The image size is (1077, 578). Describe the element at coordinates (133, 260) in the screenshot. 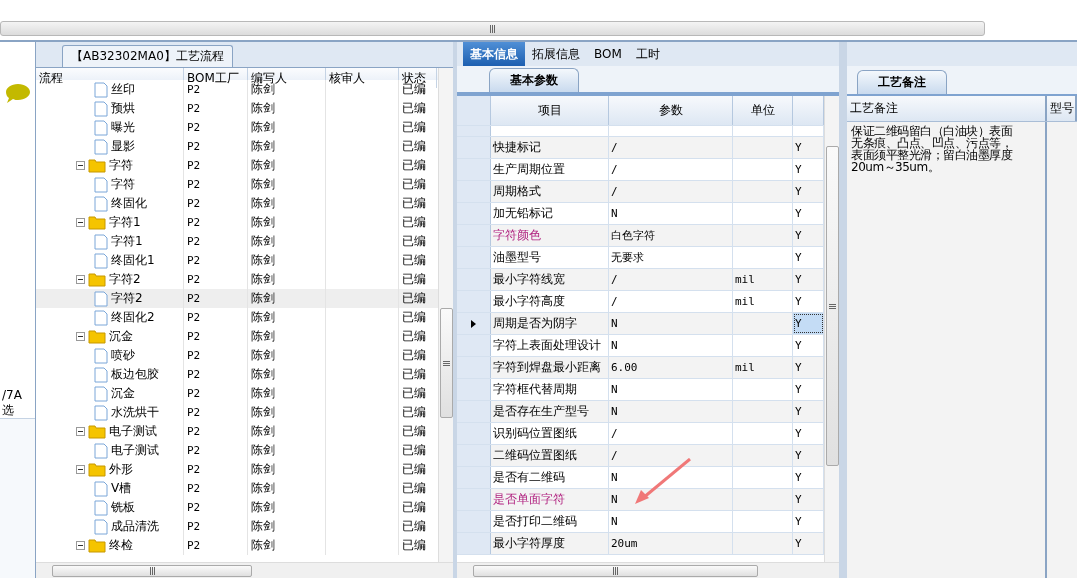

I see `node-label: 终固化1` at that location.